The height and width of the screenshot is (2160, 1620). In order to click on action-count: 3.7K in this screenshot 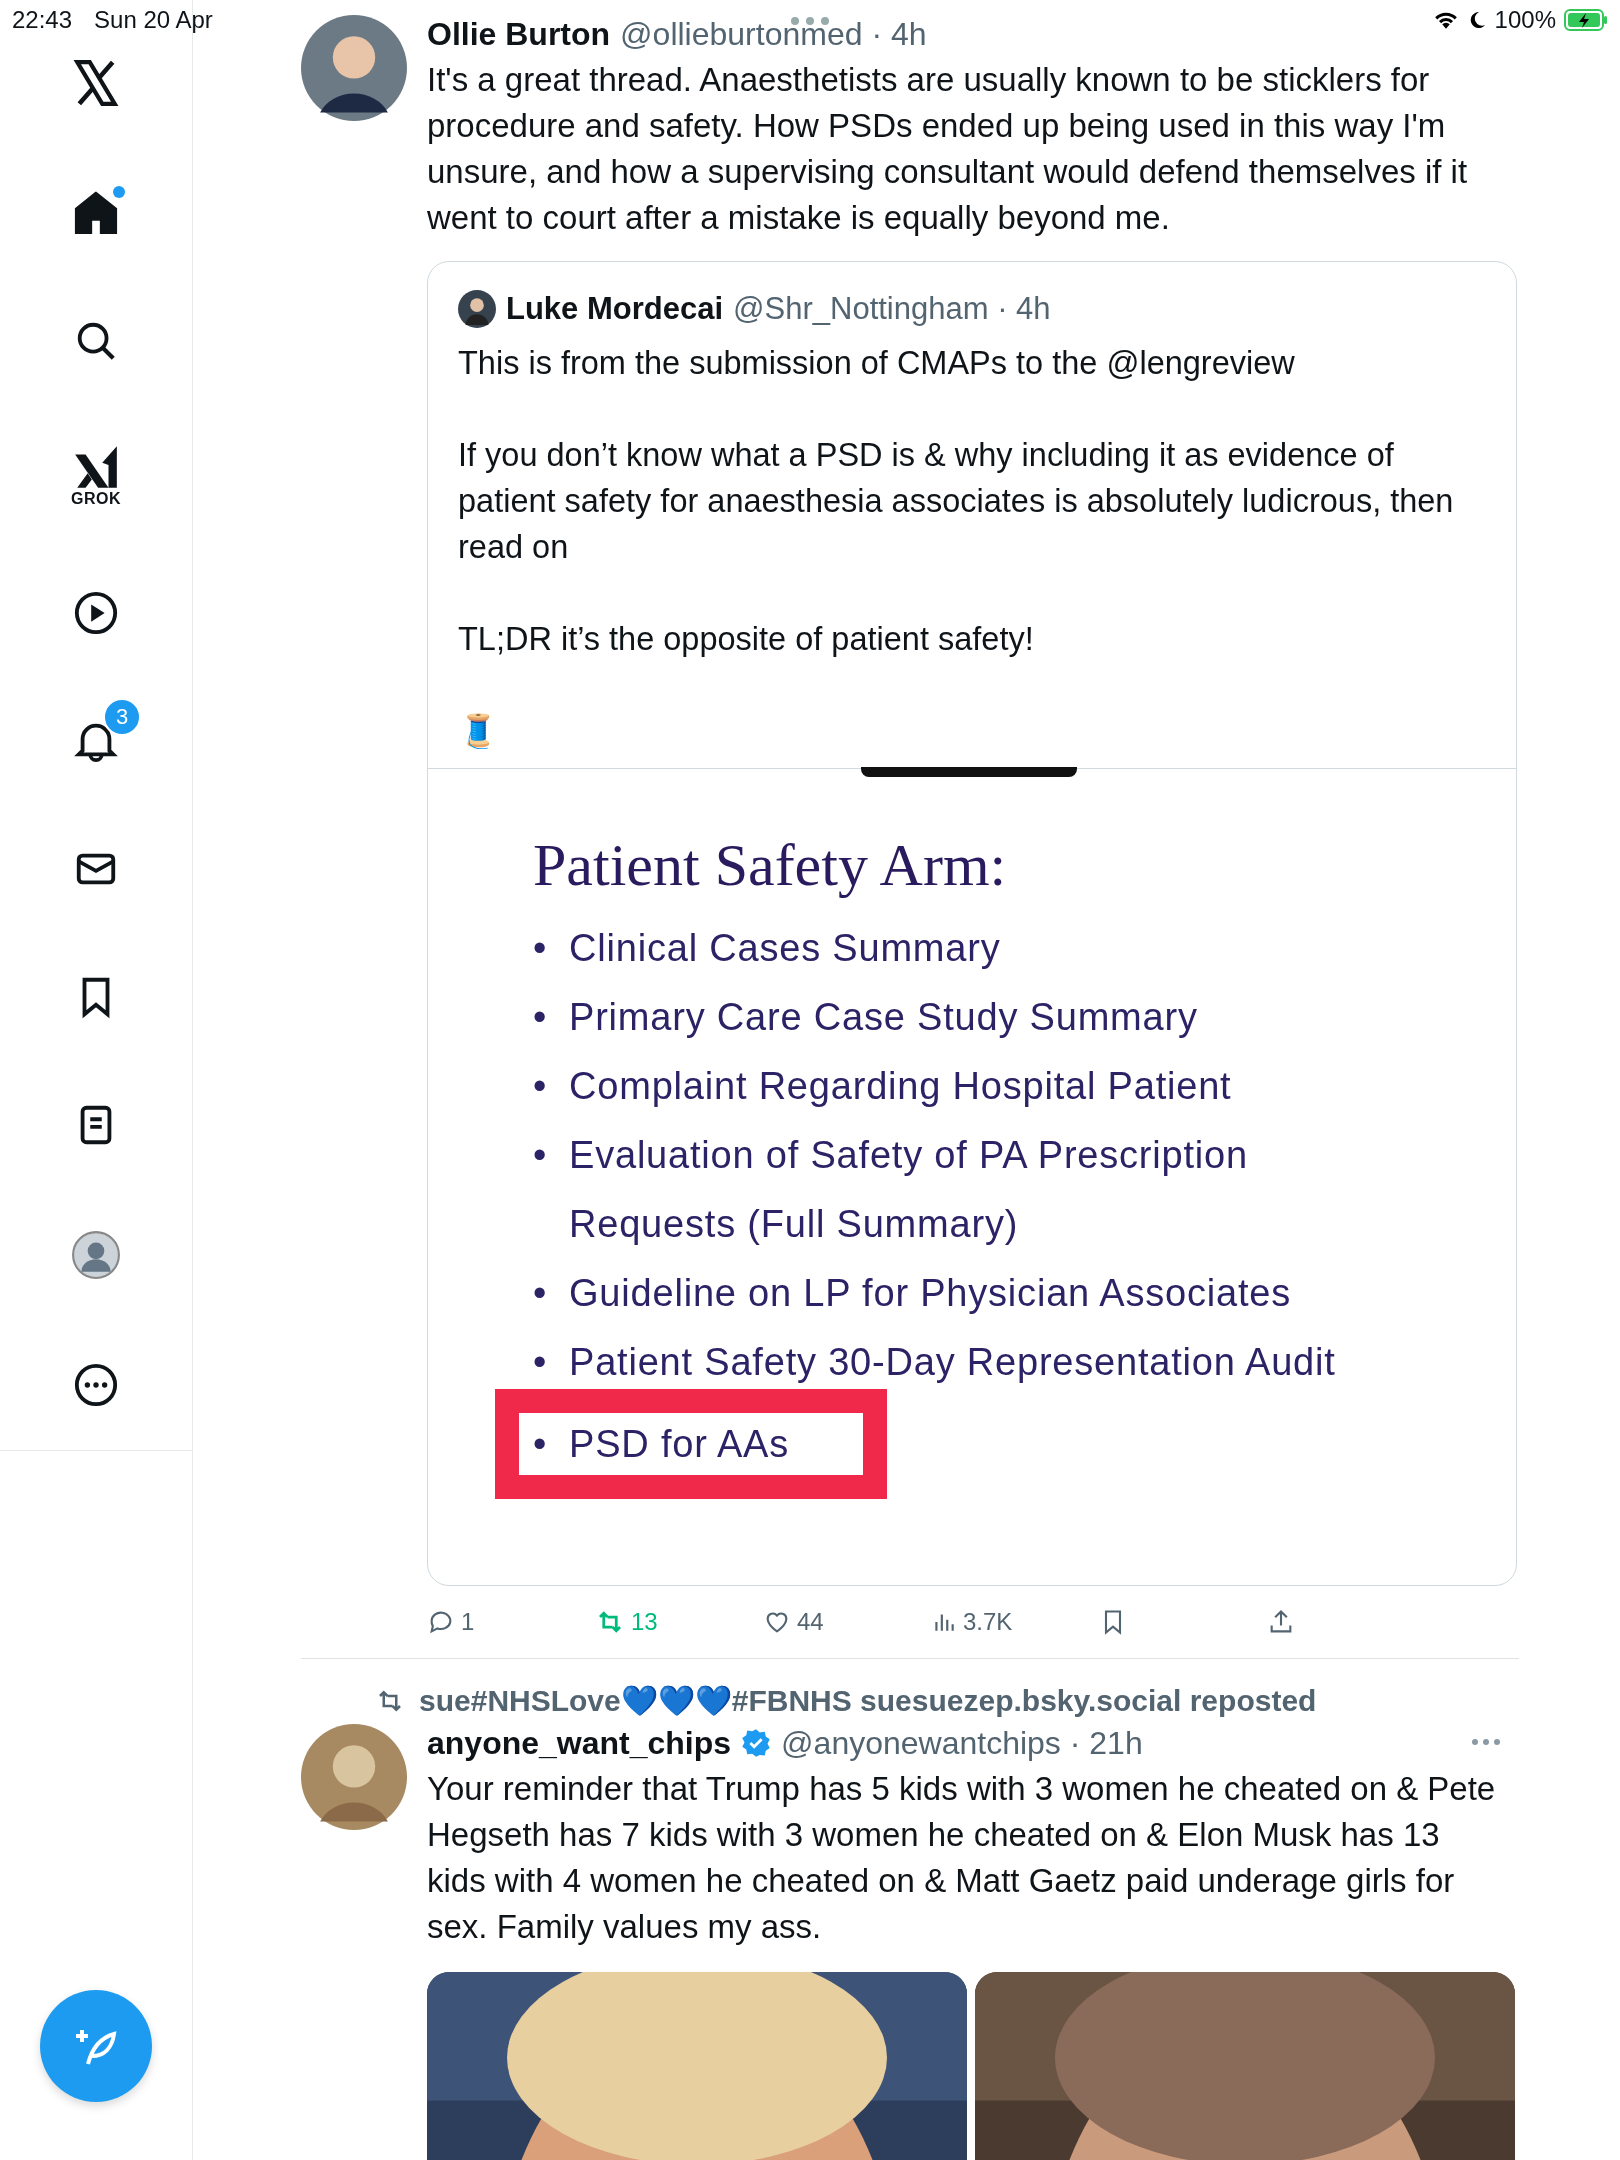, I will do `click(988, 1622)`.